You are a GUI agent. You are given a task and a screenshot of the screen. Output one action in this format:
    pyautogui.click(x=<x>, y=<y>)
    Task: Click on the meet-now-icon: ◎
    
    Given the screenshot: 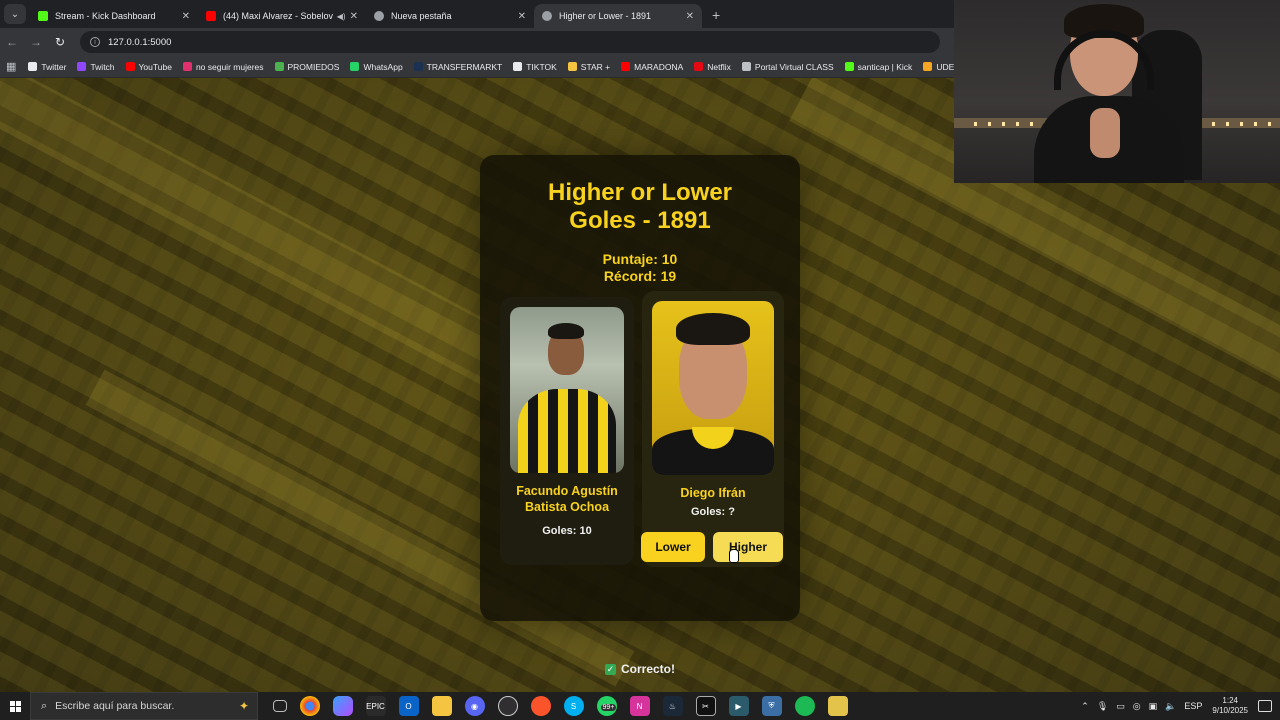 What is the action you would take?
    pyautogui.click(x=1137, y=706)
    